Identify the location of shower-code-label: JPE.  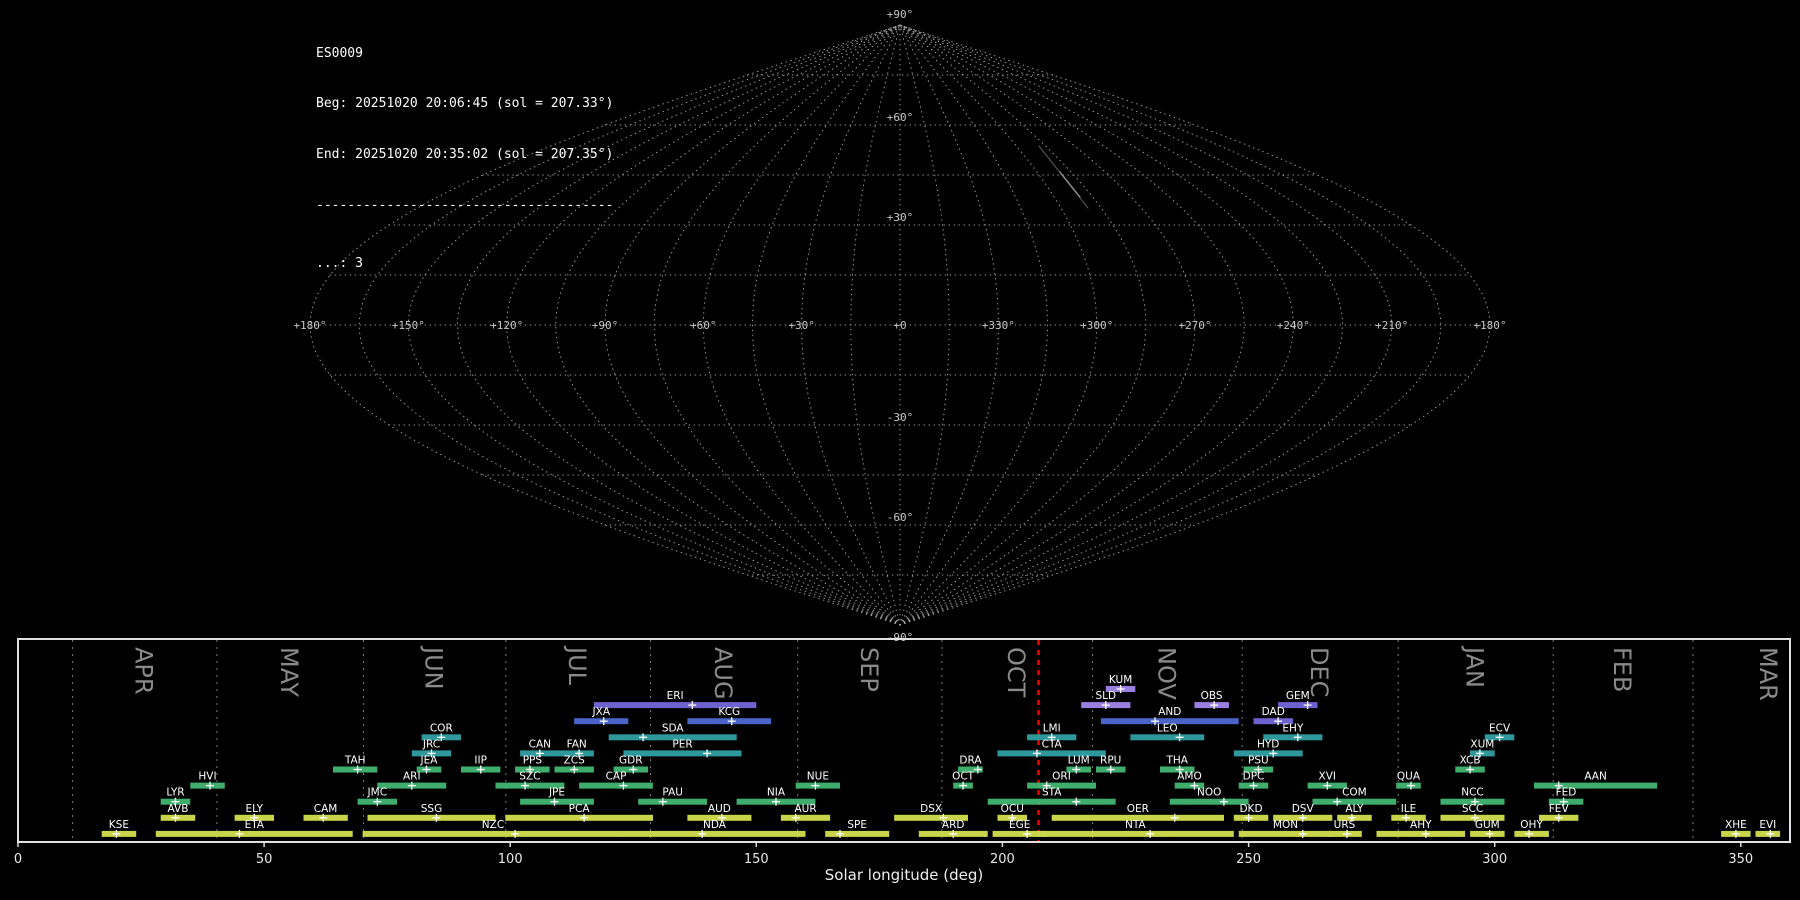
(556, 793).